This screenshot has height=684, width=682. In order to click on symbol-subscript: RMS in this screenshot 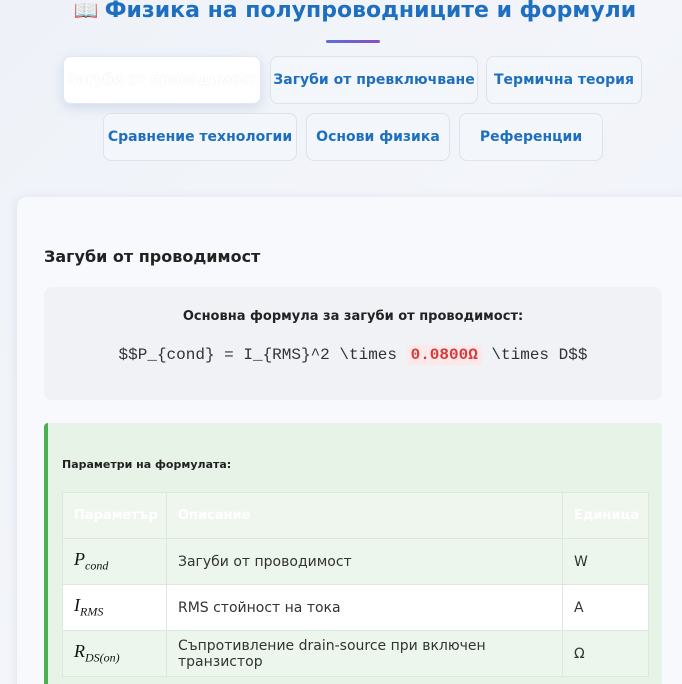, I will do `click(92, 611)`.